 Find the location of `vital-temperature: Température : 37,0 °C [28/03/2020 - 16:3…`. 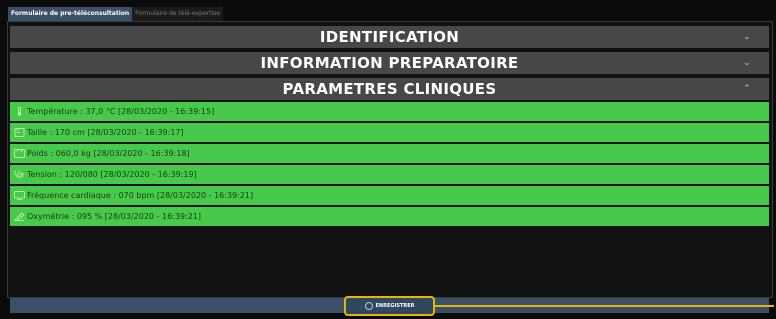

vital-temperature: Température : 37,0 °C [28/03/2020 - 16:3… is located at coordinates (121, 111).